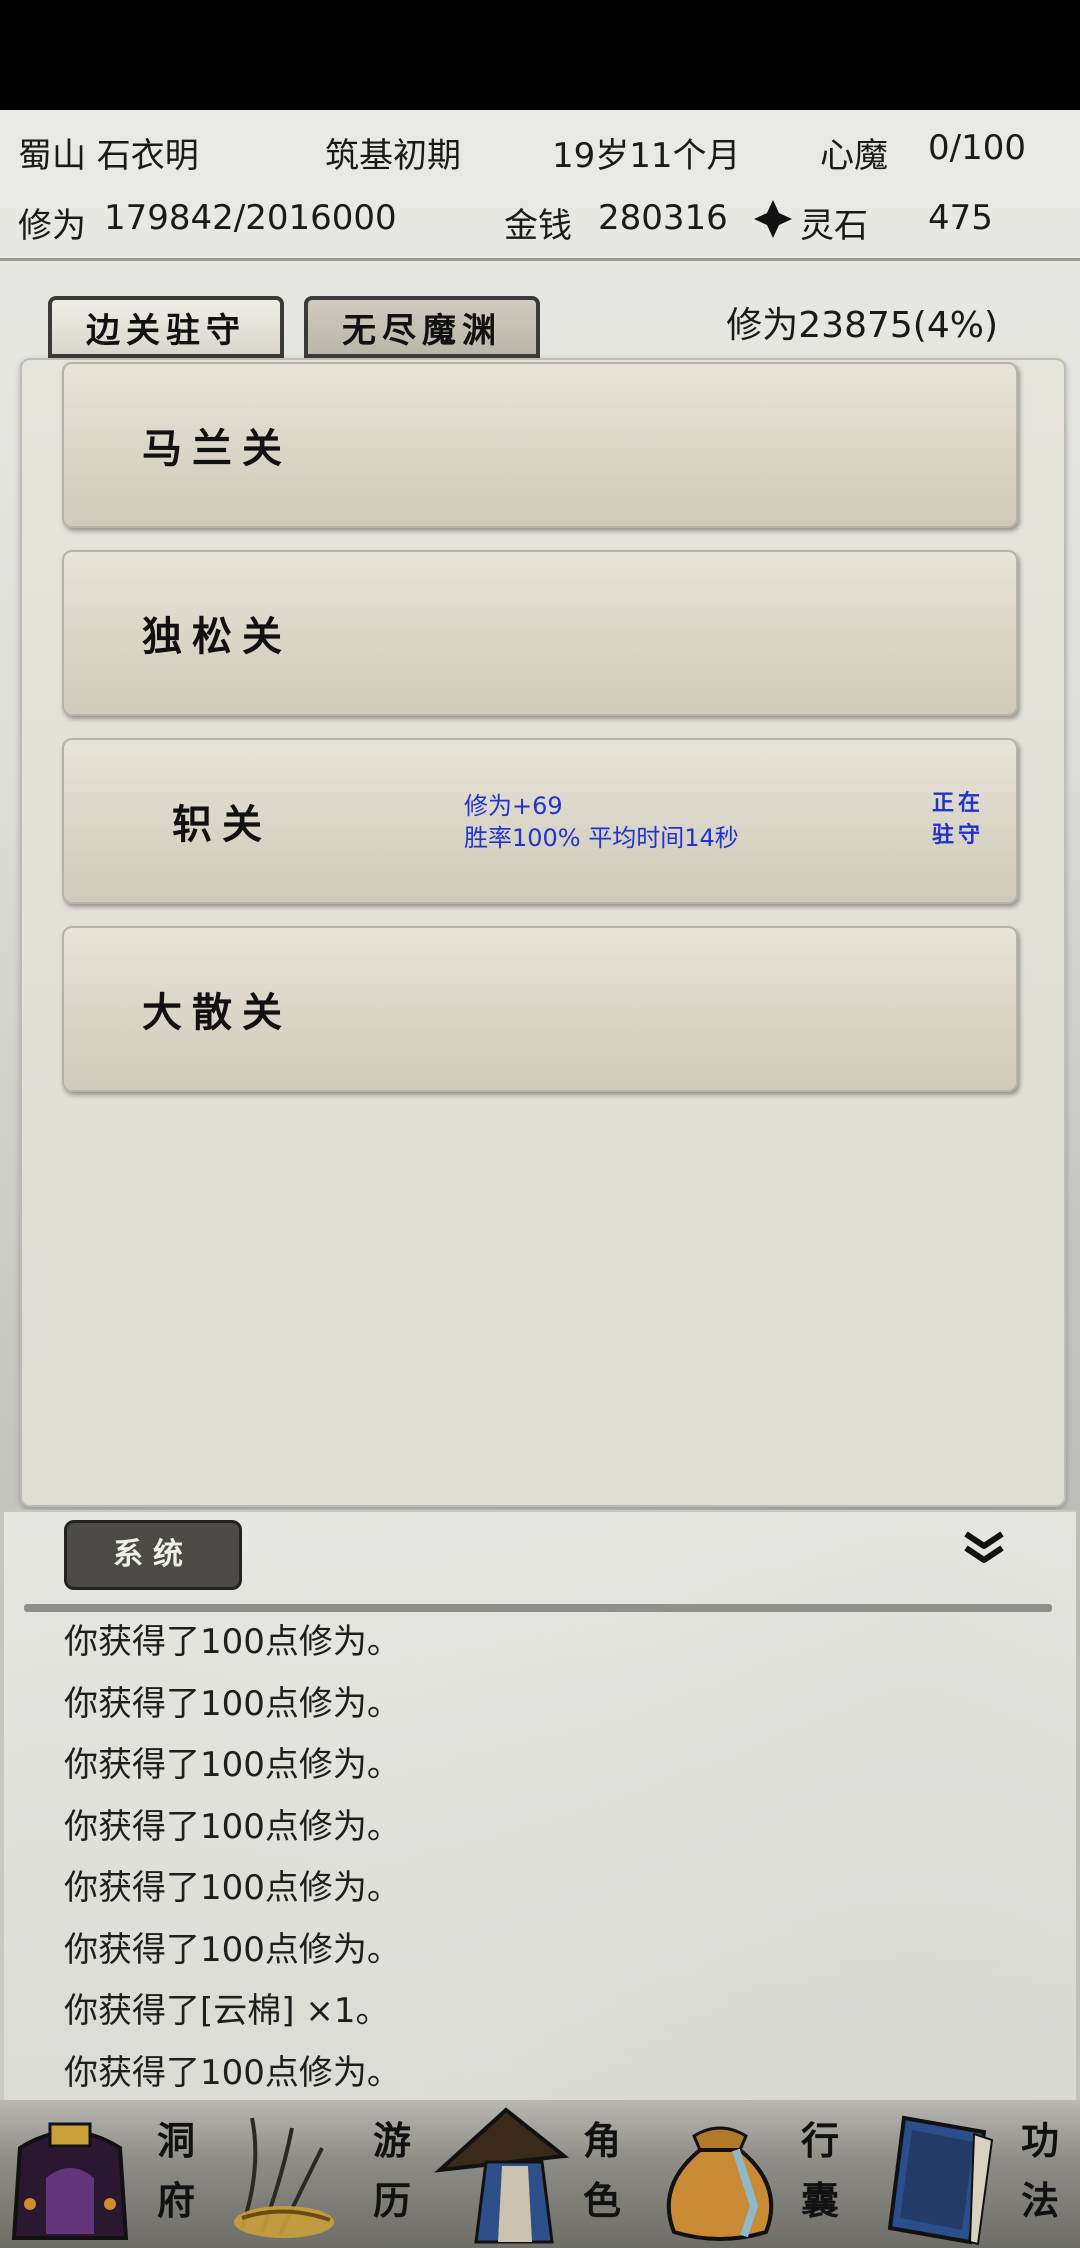 The width and height of the screenshot is (1080, 2248). Describe the element at coordinates (940, 2180) in the screenshot. I see `technique-book-icon` at that location.